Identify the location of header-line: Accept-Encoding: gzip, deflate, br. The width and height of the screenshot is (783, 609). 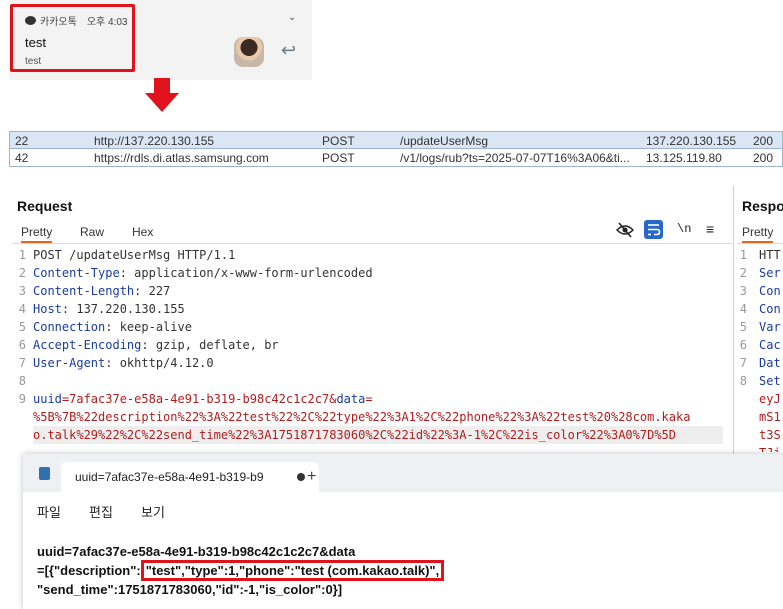
(156, 345).